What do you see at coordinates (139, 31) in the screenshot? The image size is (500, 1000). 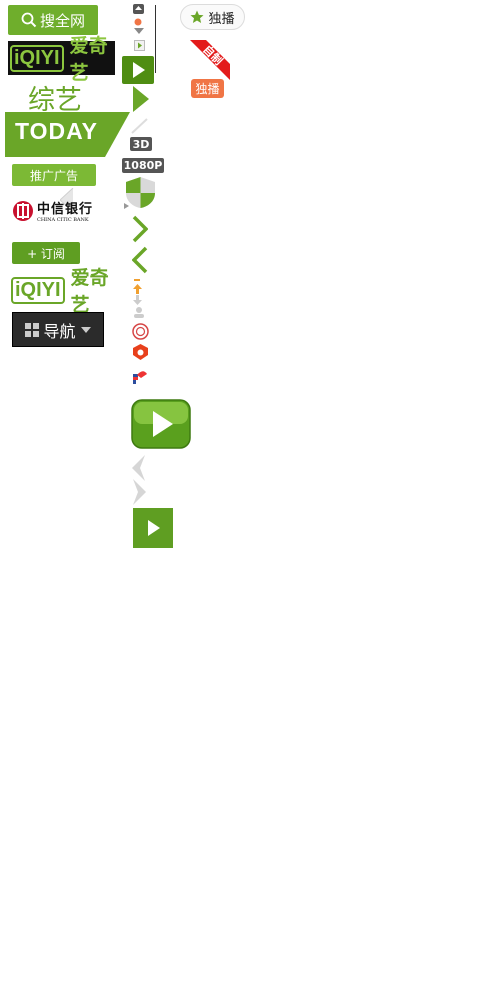 I see `chevron-down-small-icon` at bounding box center [139, 31].